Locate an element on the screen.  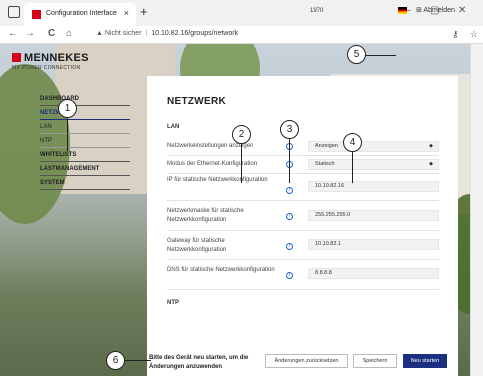
sidebar-item-netzwerk: NETZWERK is located at coordinates (85, 113).